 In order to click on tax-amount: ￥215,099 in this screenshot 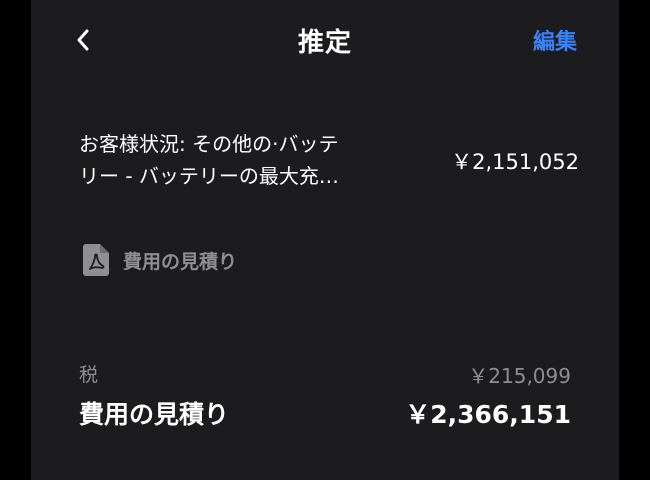, I will do `click(519, 376)`.